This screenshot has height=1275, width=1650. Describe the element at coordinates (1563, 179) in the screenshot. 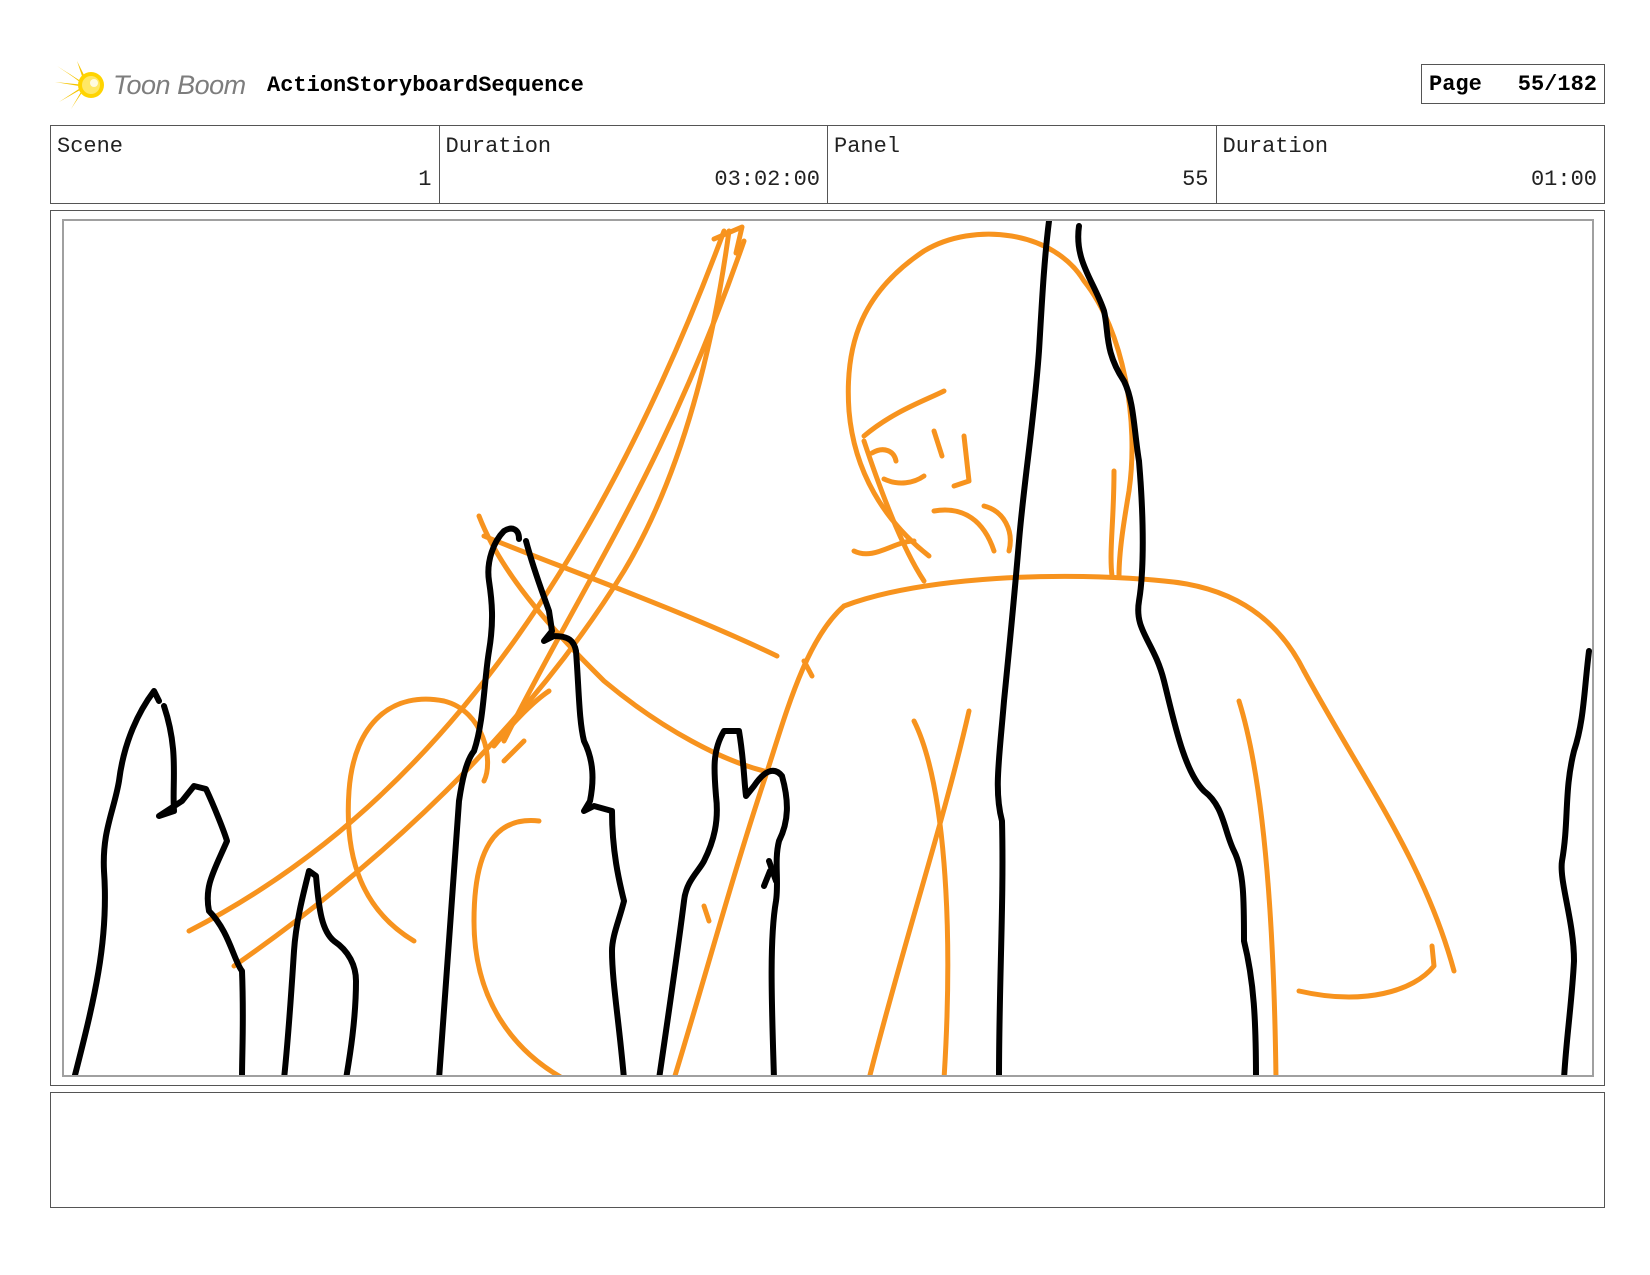

I see `panel-duration-value: 01:00` at that location.